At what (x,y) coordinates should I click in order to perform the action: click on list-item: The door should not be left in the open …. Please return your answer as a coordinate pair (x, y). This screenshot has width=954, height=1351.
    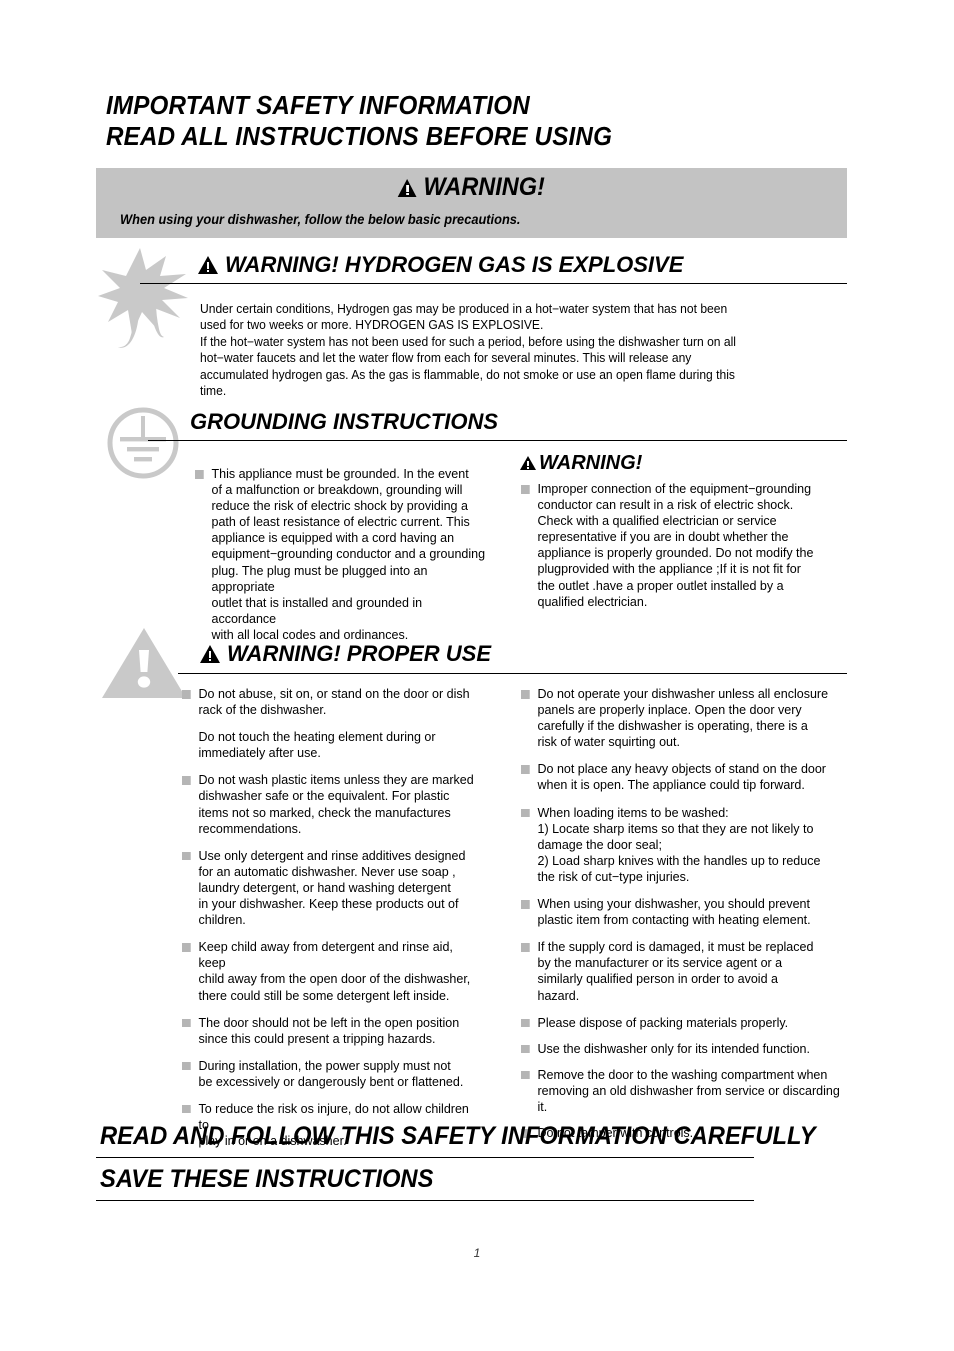
    Looking at the image, I should click on (332, 1031).